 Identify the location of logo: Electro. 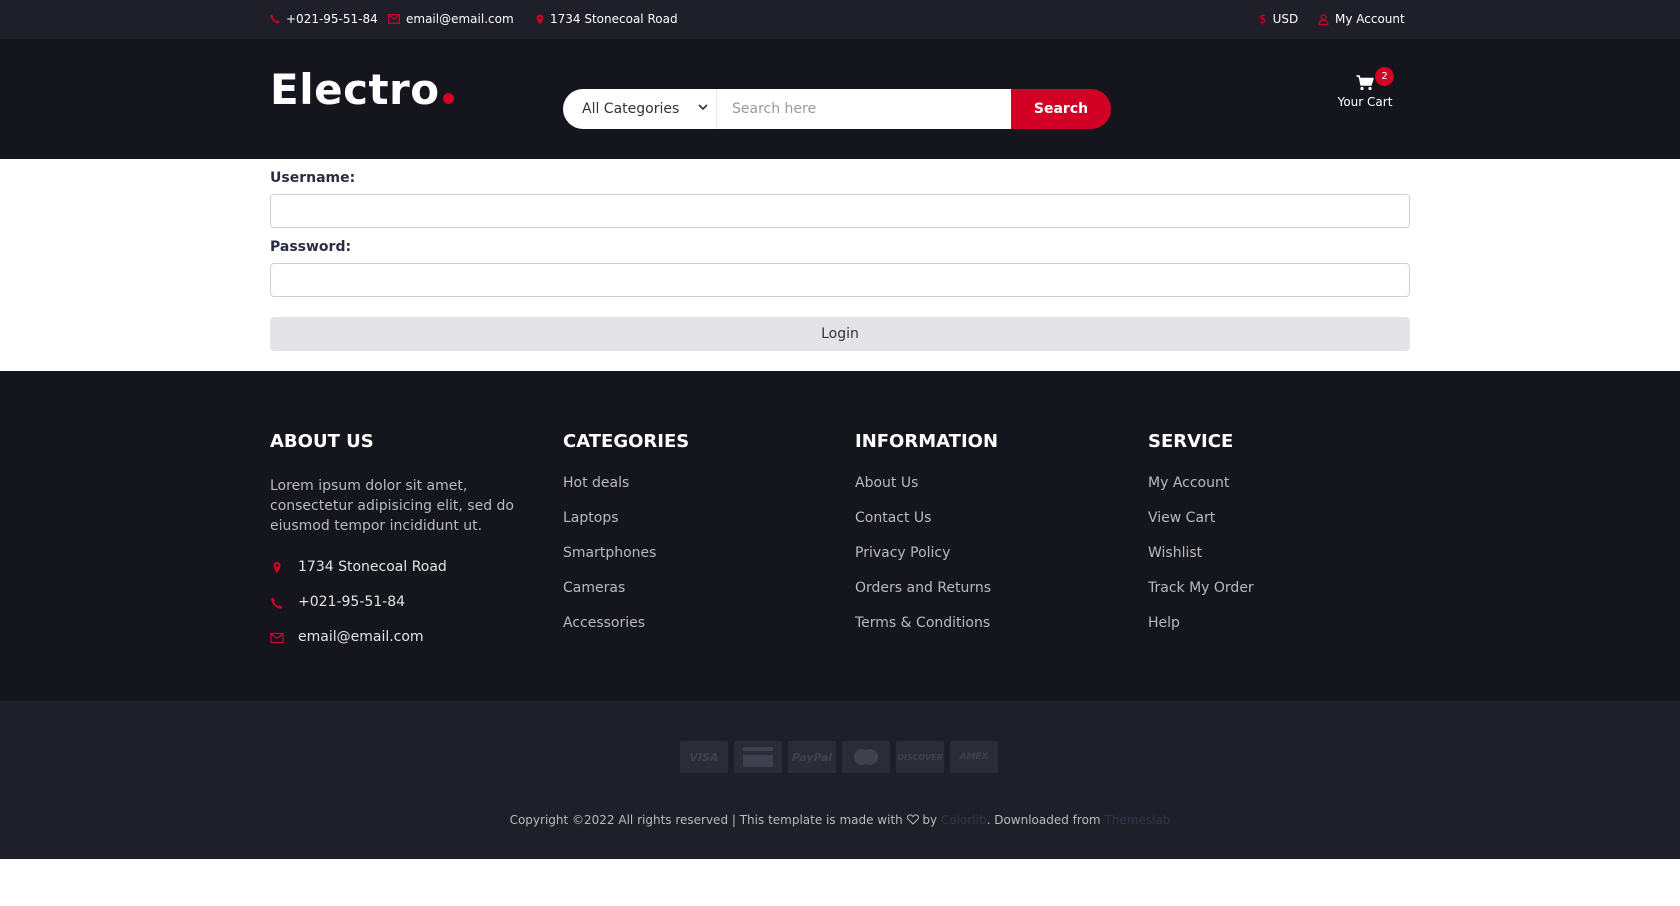
(362, 89).